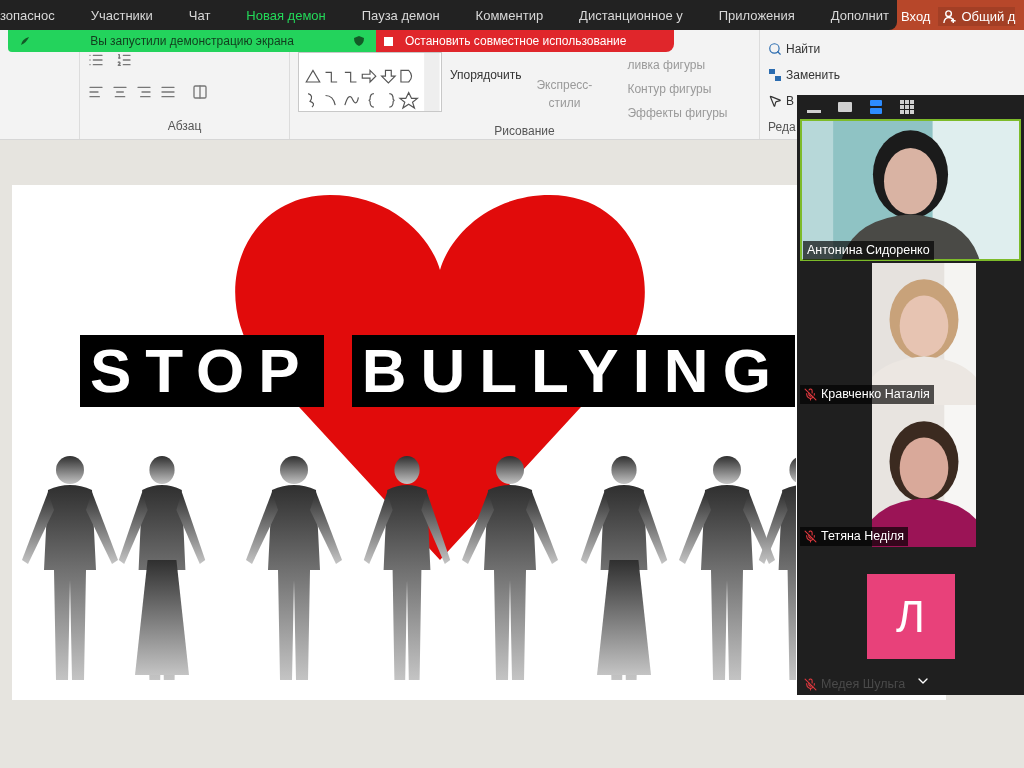 Image resolution: width=1024 pixels, height=768 pixels. Describe the element at coordinates (782, 127) in the screenshot. I see `group-label: Реда` at that location.